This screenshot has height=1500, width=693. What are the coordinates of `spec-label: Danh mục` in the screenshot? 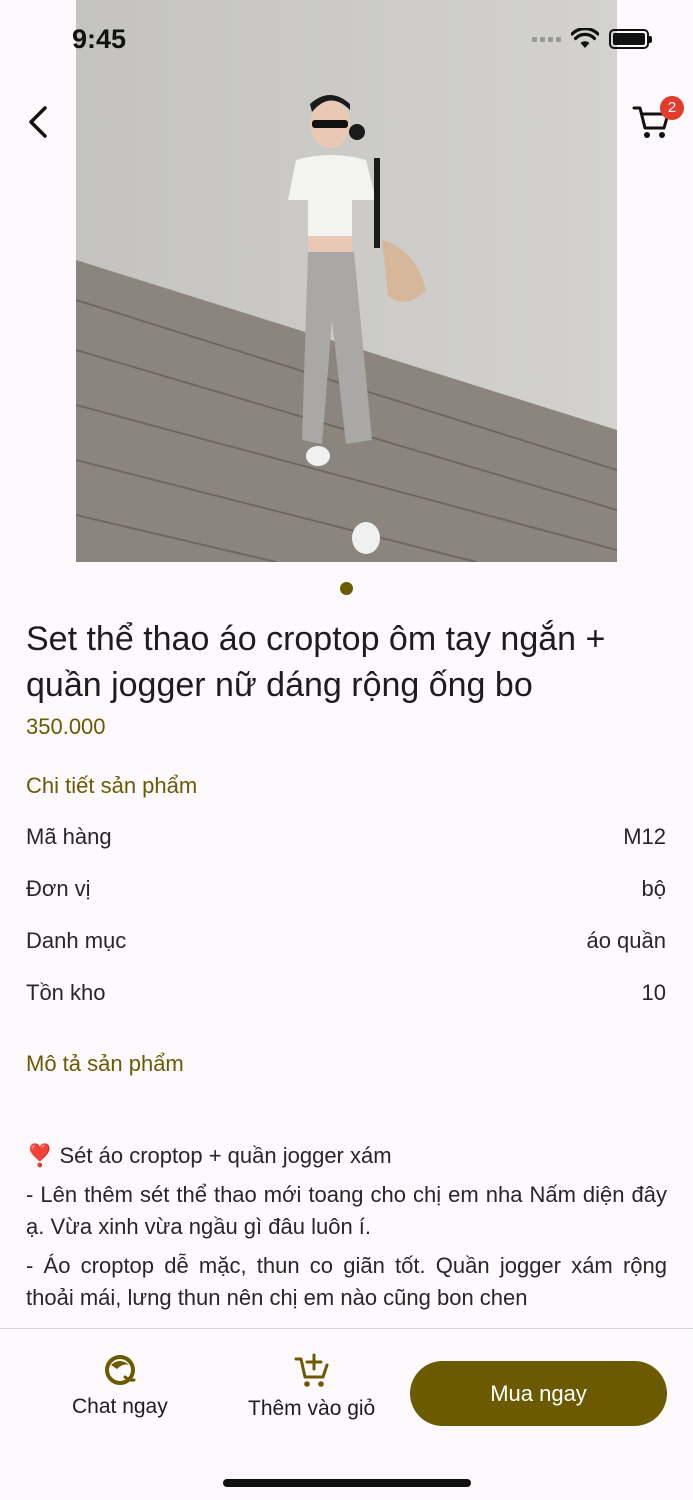 It's located at (76, 940).